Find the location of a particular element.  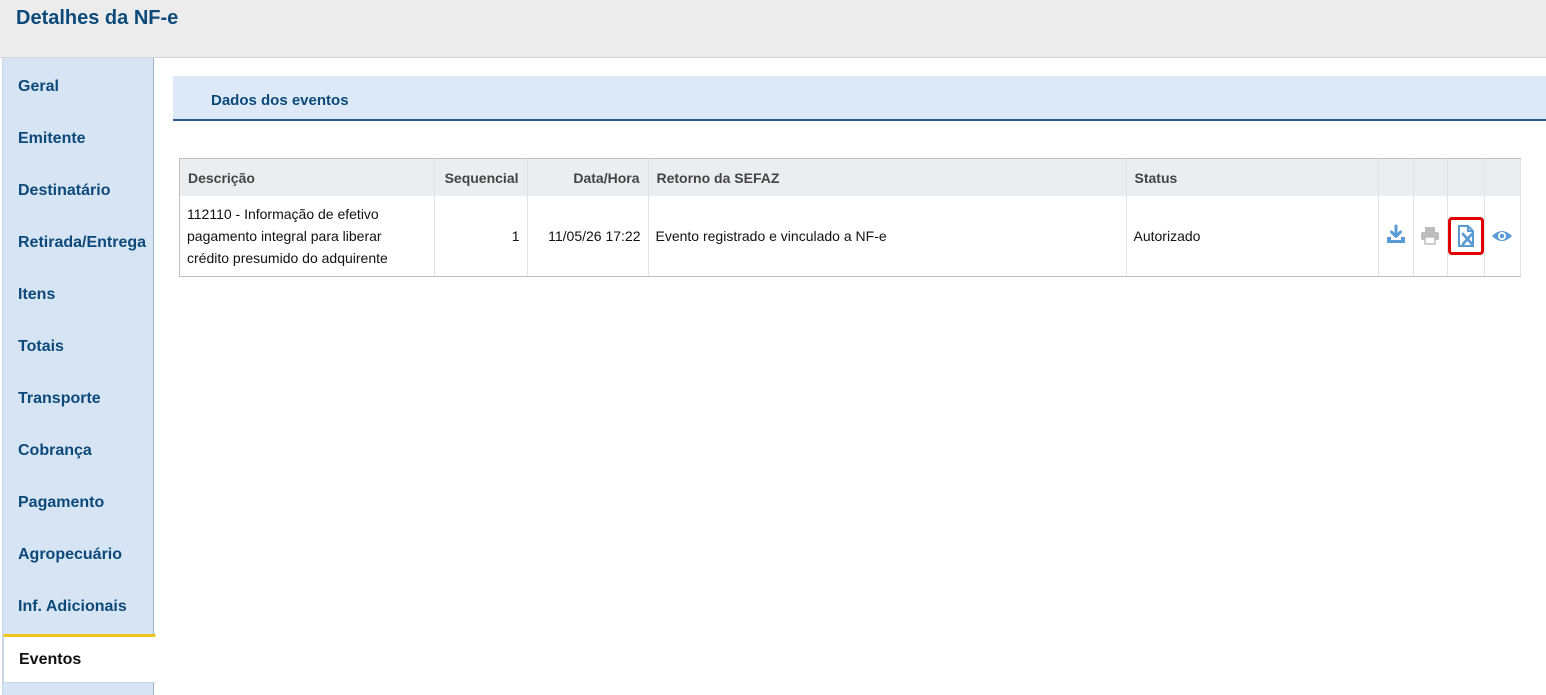

column-header-descricao: Descrição is located at coordinates (307, 177).